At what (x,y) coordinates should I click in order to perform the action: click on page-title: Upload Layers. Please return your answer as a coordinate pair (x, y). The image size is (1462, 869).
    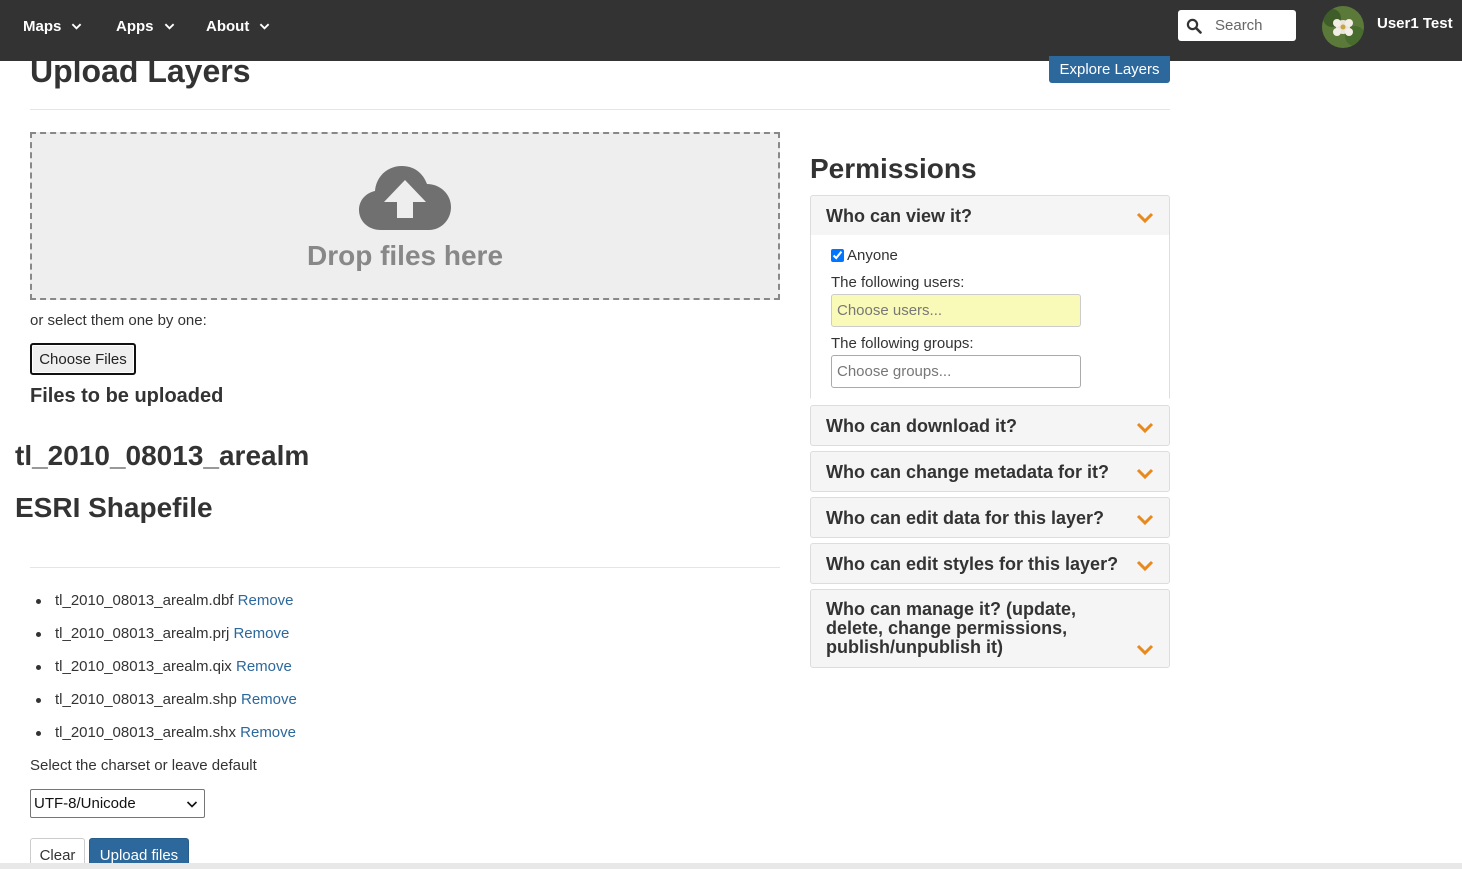
    Looking at the image, I should click on (140, 71).